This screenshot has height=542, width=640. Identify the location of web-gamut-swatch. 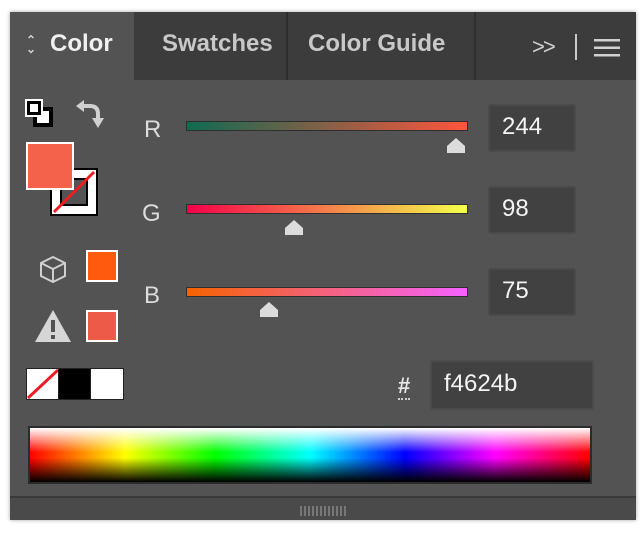
(102, 266).